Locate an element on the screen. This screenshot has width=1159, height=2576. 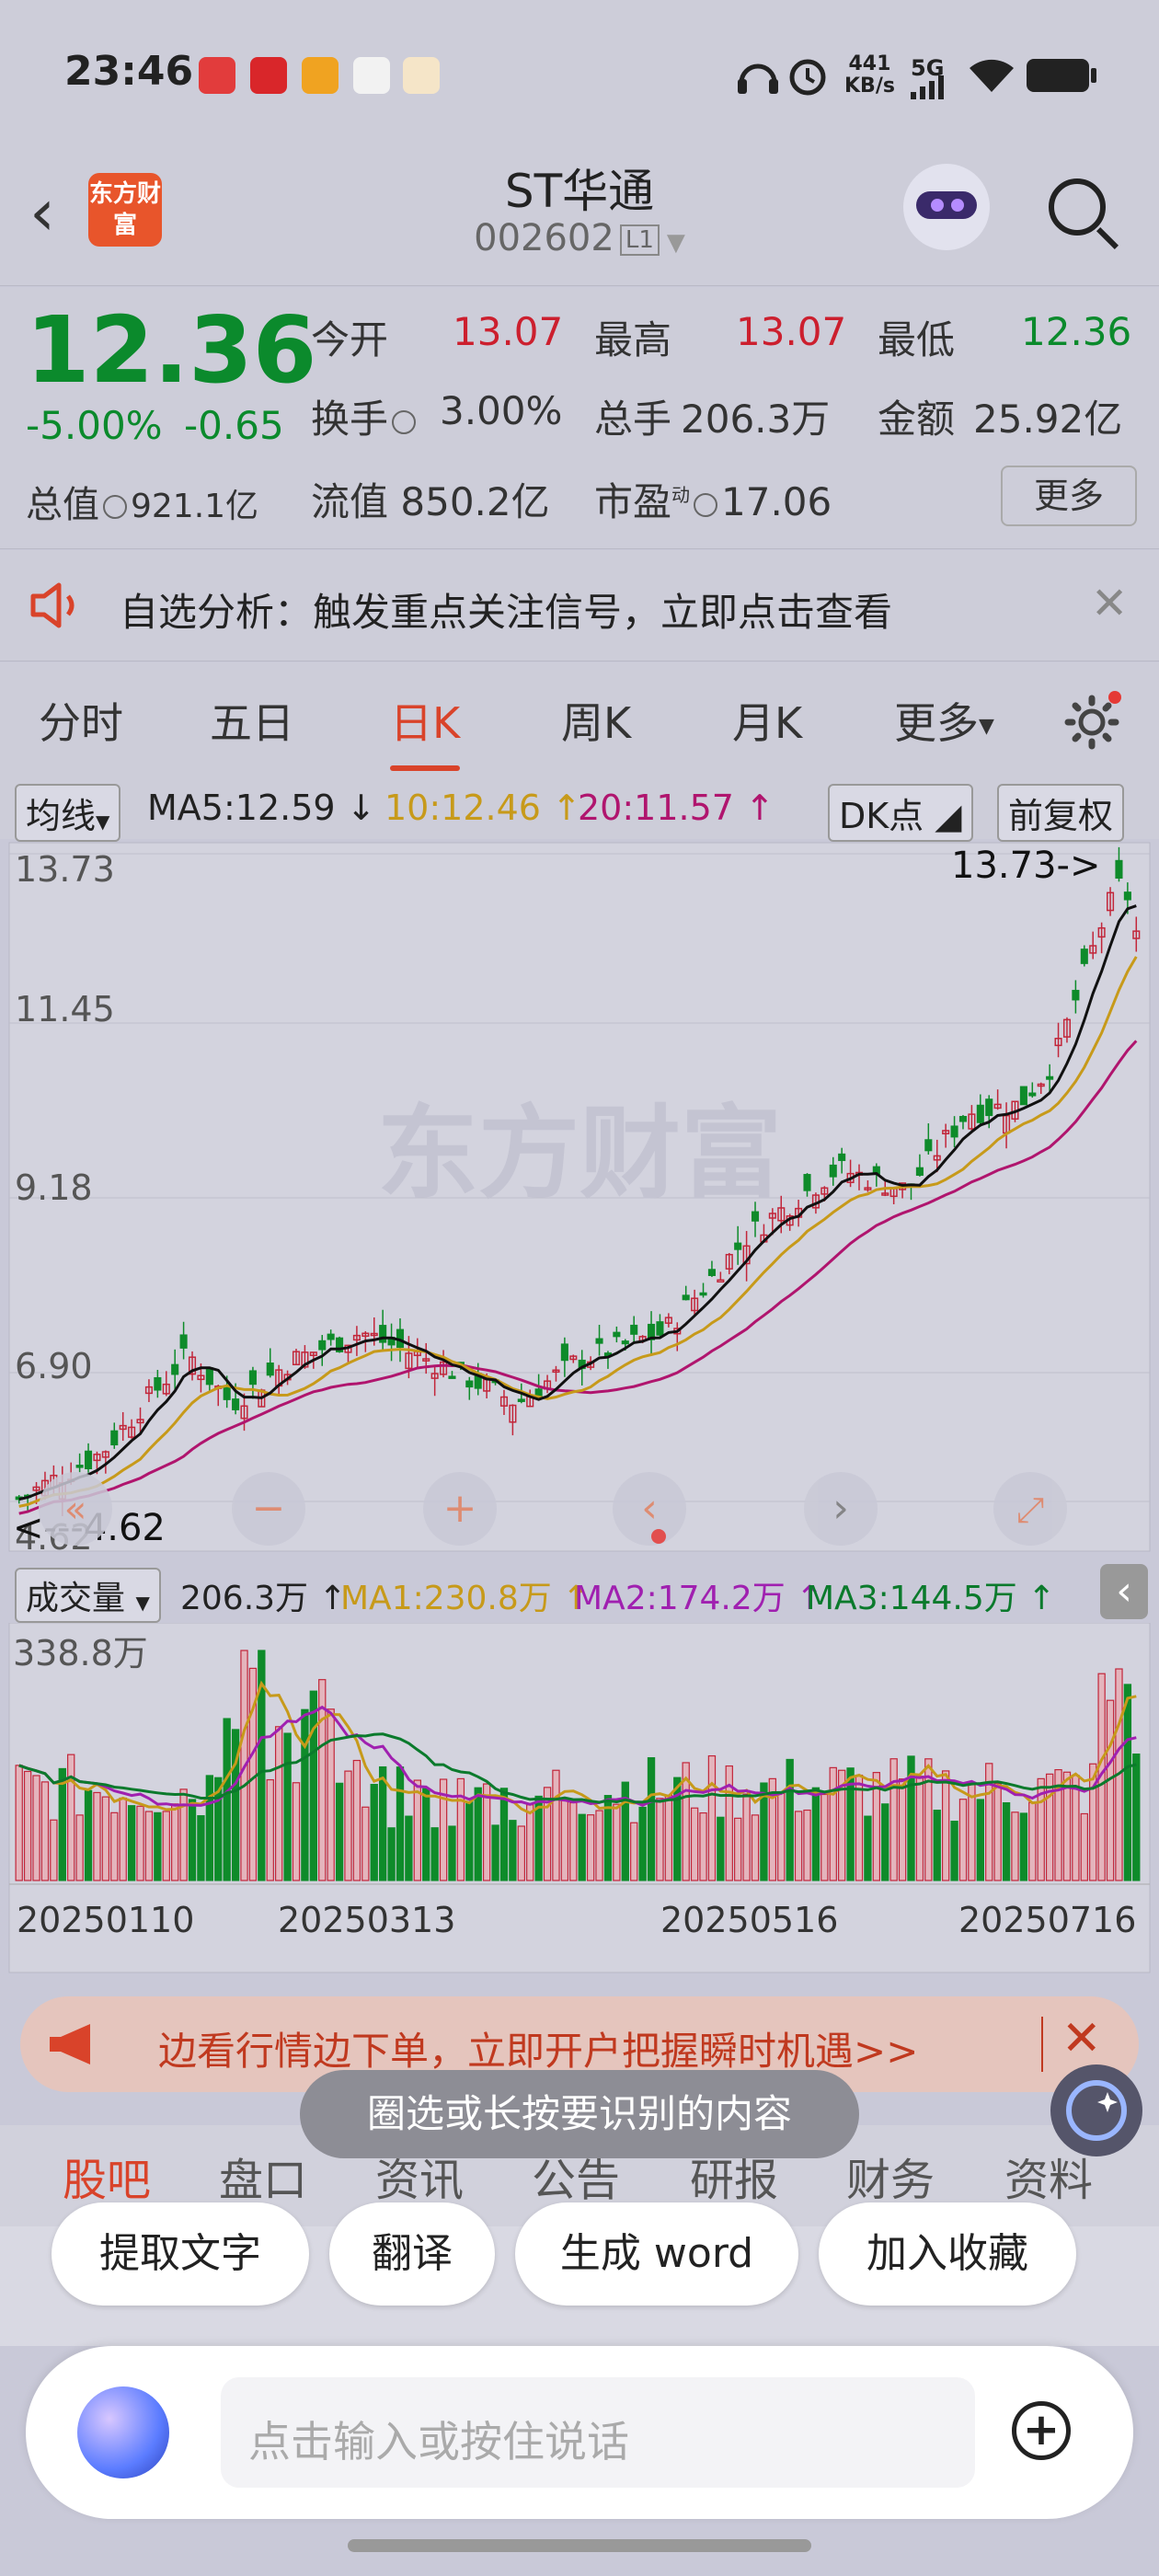
tab-monthly-k: 月K is located at coordinates (767, 720).